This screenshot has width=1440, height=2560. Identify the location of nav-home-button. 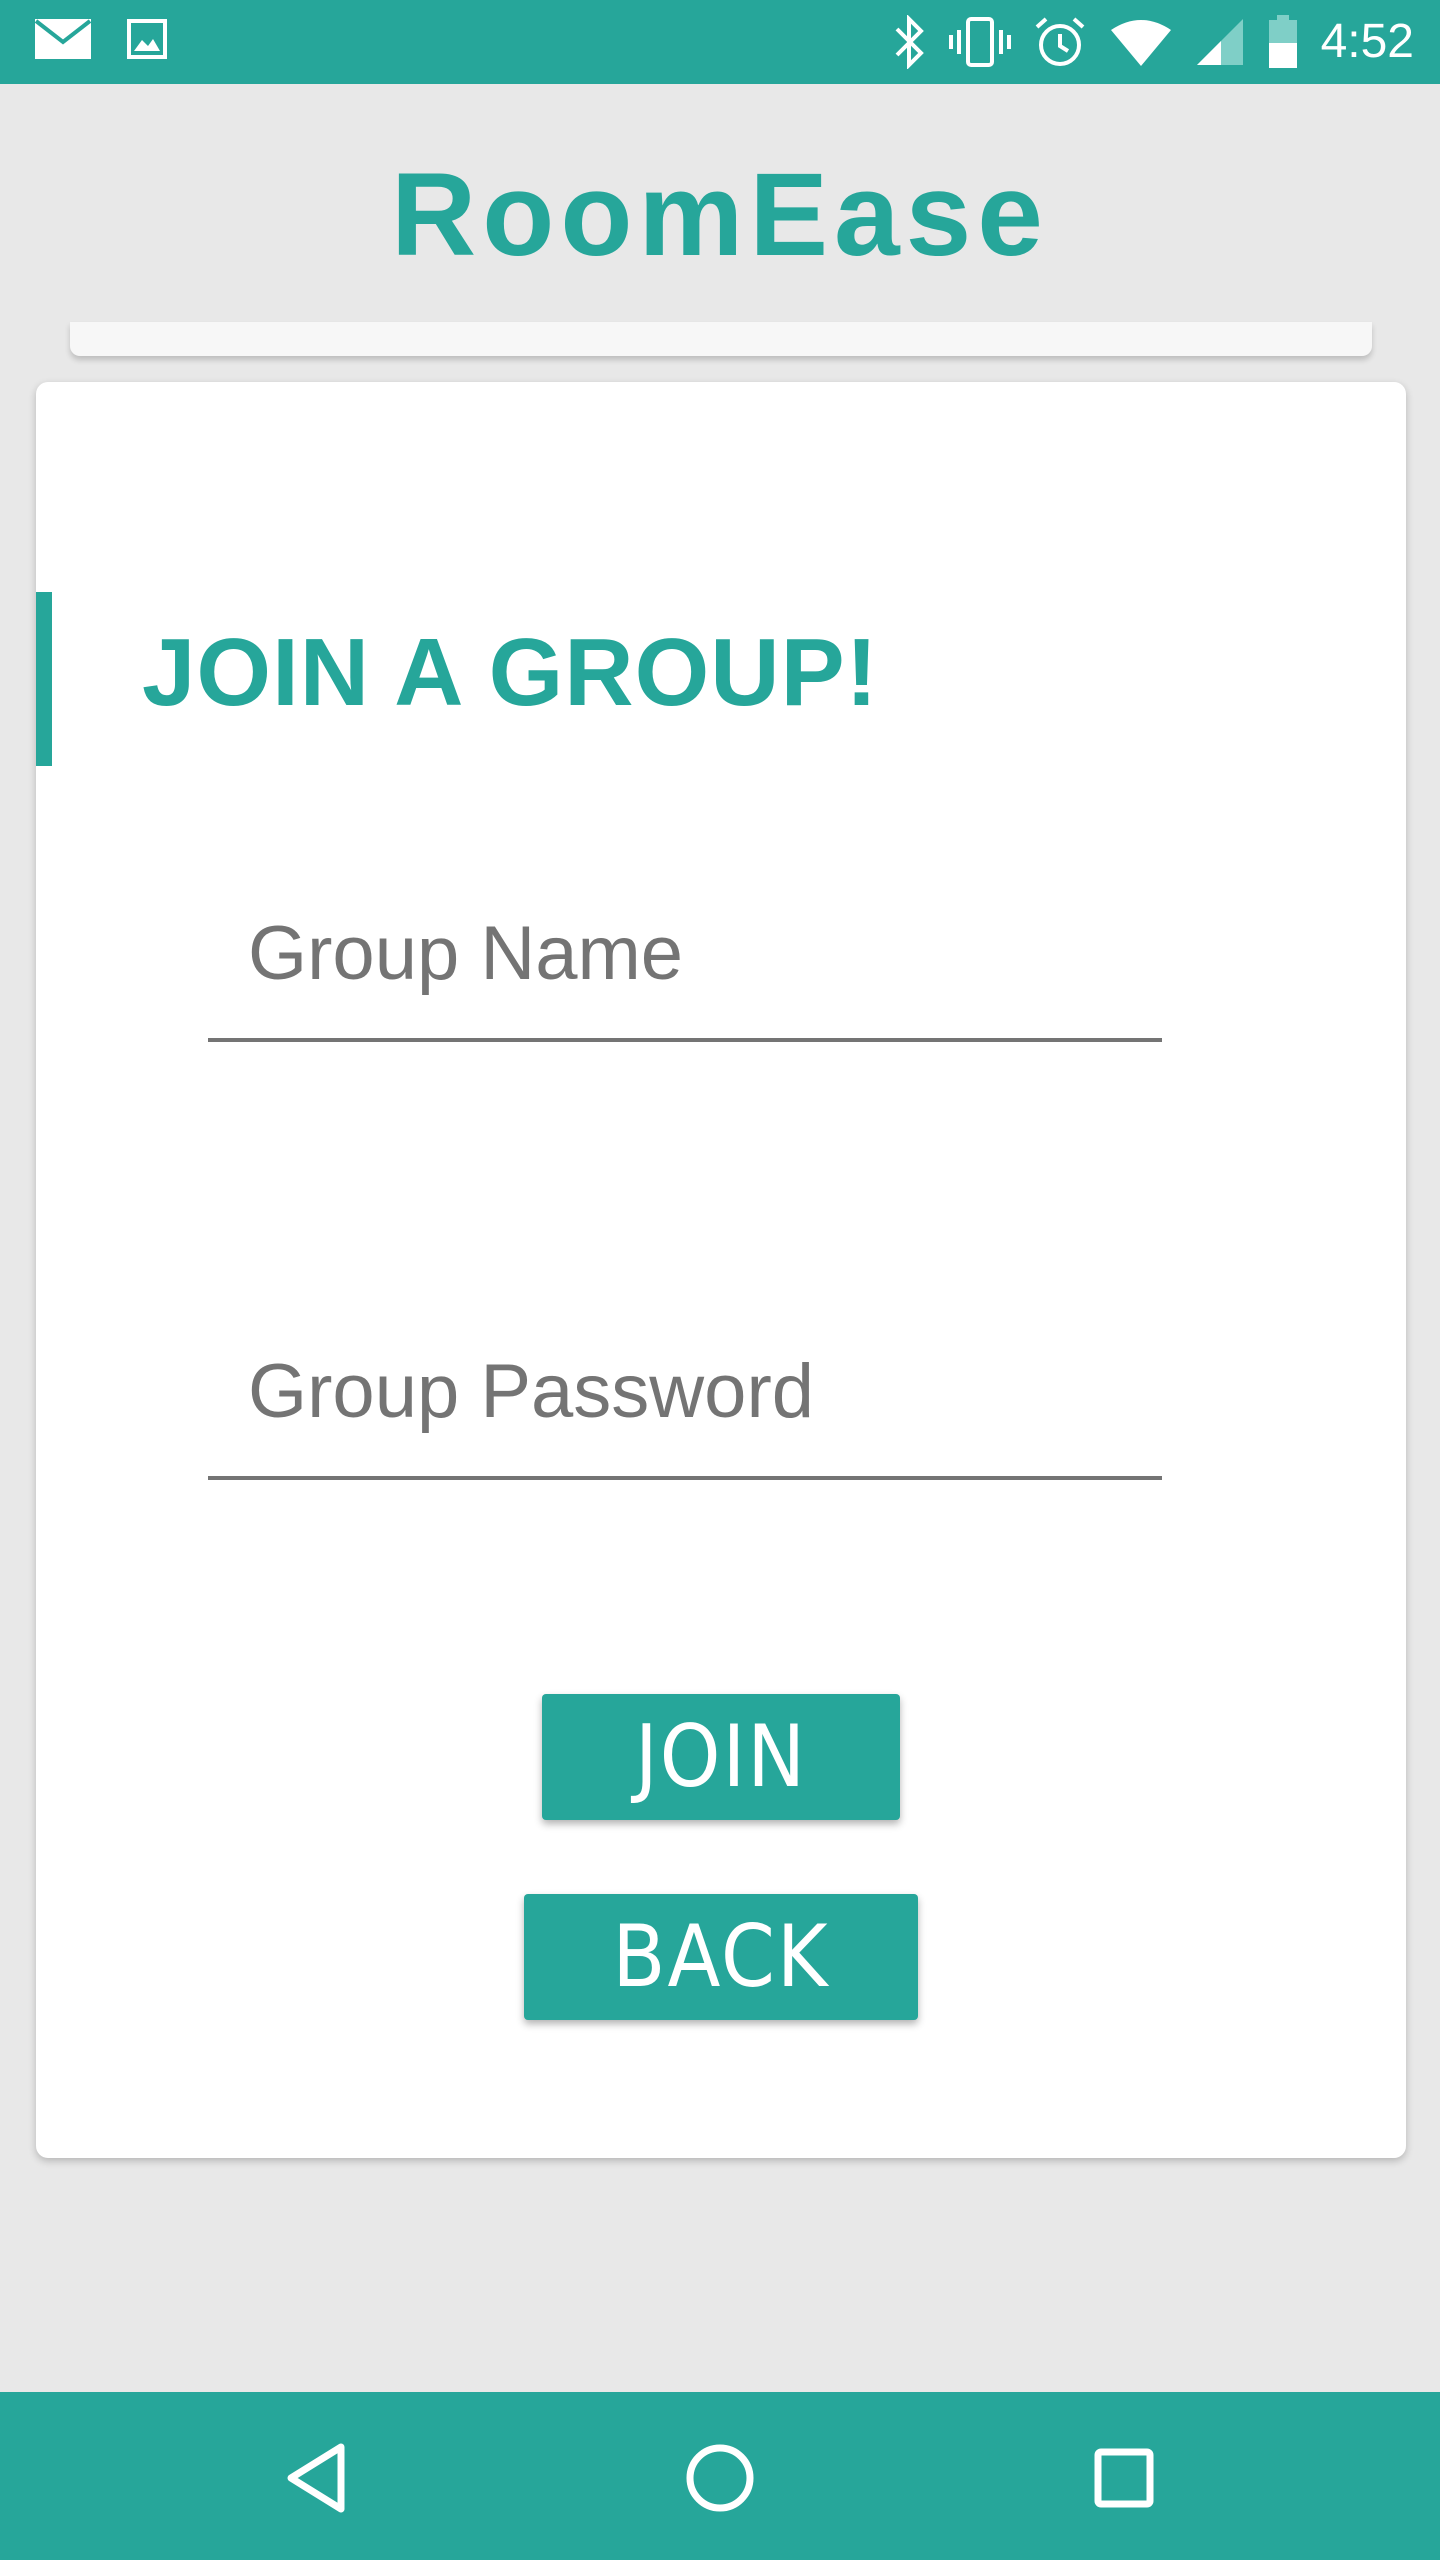
(720, 2478).